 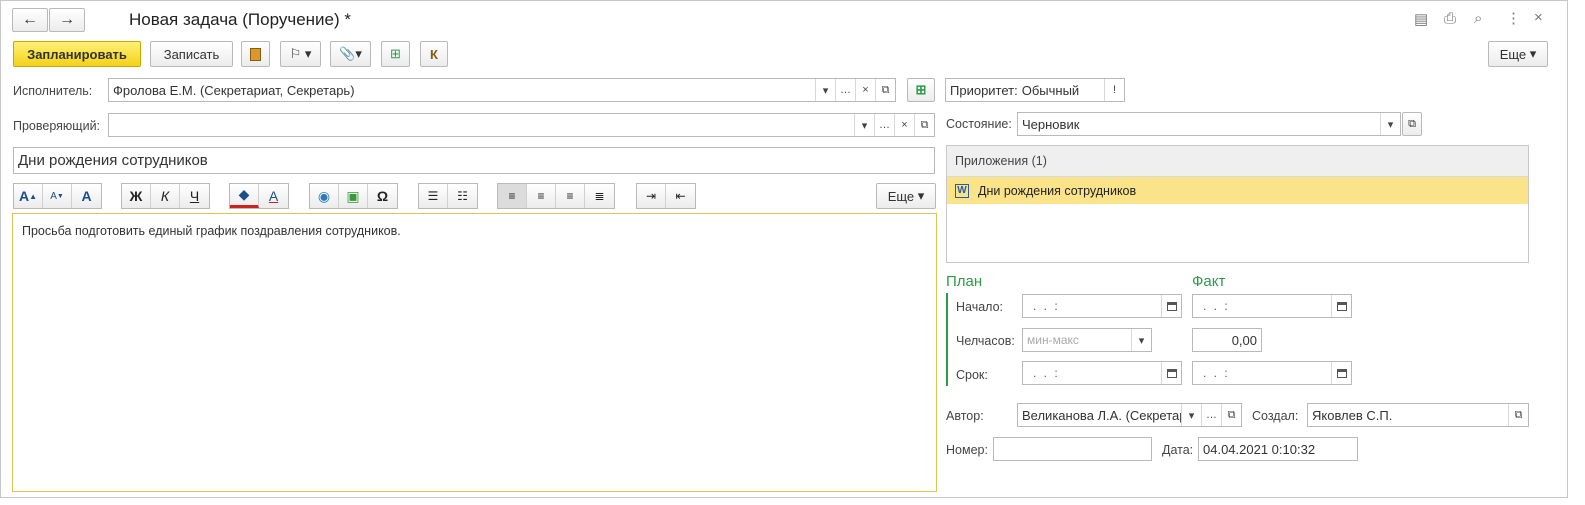 I want to click on book-icon, so click(x=255, y=54).